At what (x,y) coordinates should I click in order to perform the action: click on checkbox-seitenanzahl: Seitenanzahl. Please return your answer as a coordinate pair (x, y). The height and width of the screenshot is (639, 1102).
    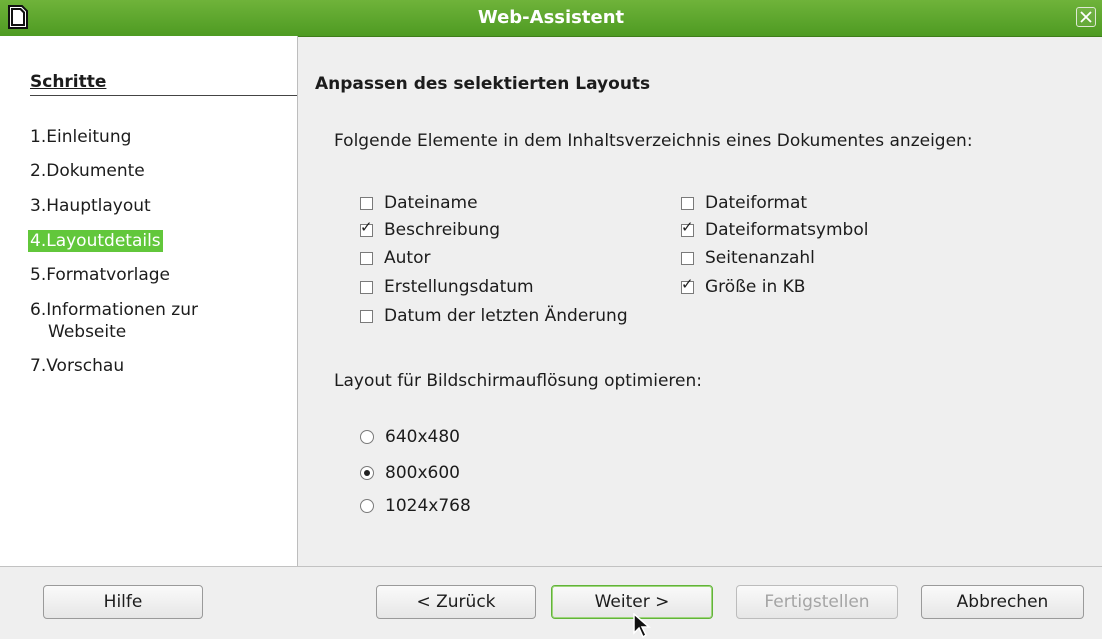
    Looking at the image, I should click on (748, 258).